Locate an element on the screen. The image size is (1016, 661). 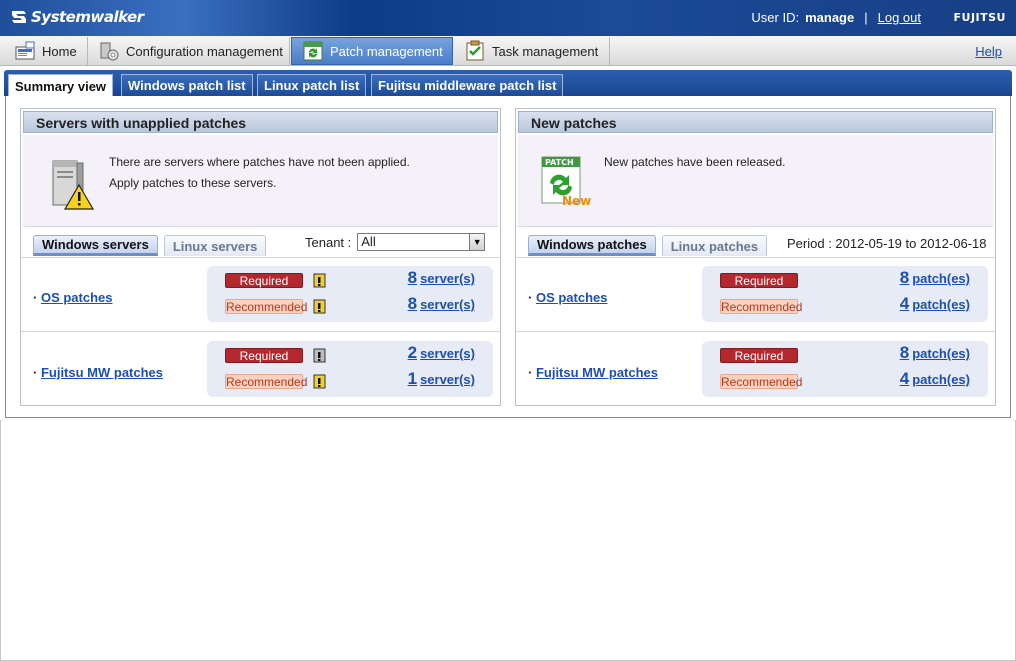
systemwalker-logo: Systemwalker is located at coordinates (77, 17).